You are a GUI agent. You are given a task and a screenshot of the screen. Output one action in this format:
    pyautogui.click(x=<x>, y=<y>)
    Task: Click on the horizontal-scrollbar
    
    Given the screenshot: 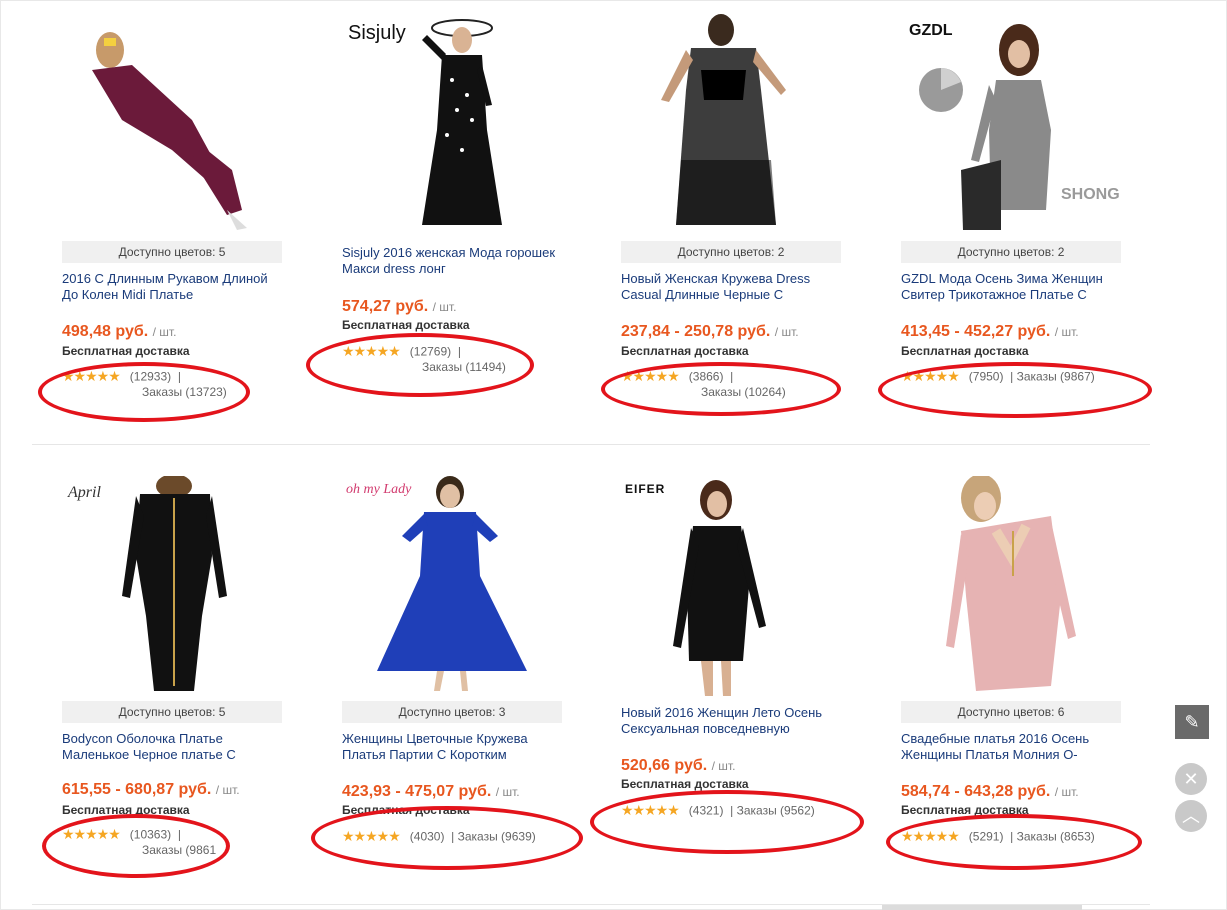 What is the action you would take?
    pyautogui.click(x=982, y=907)
    